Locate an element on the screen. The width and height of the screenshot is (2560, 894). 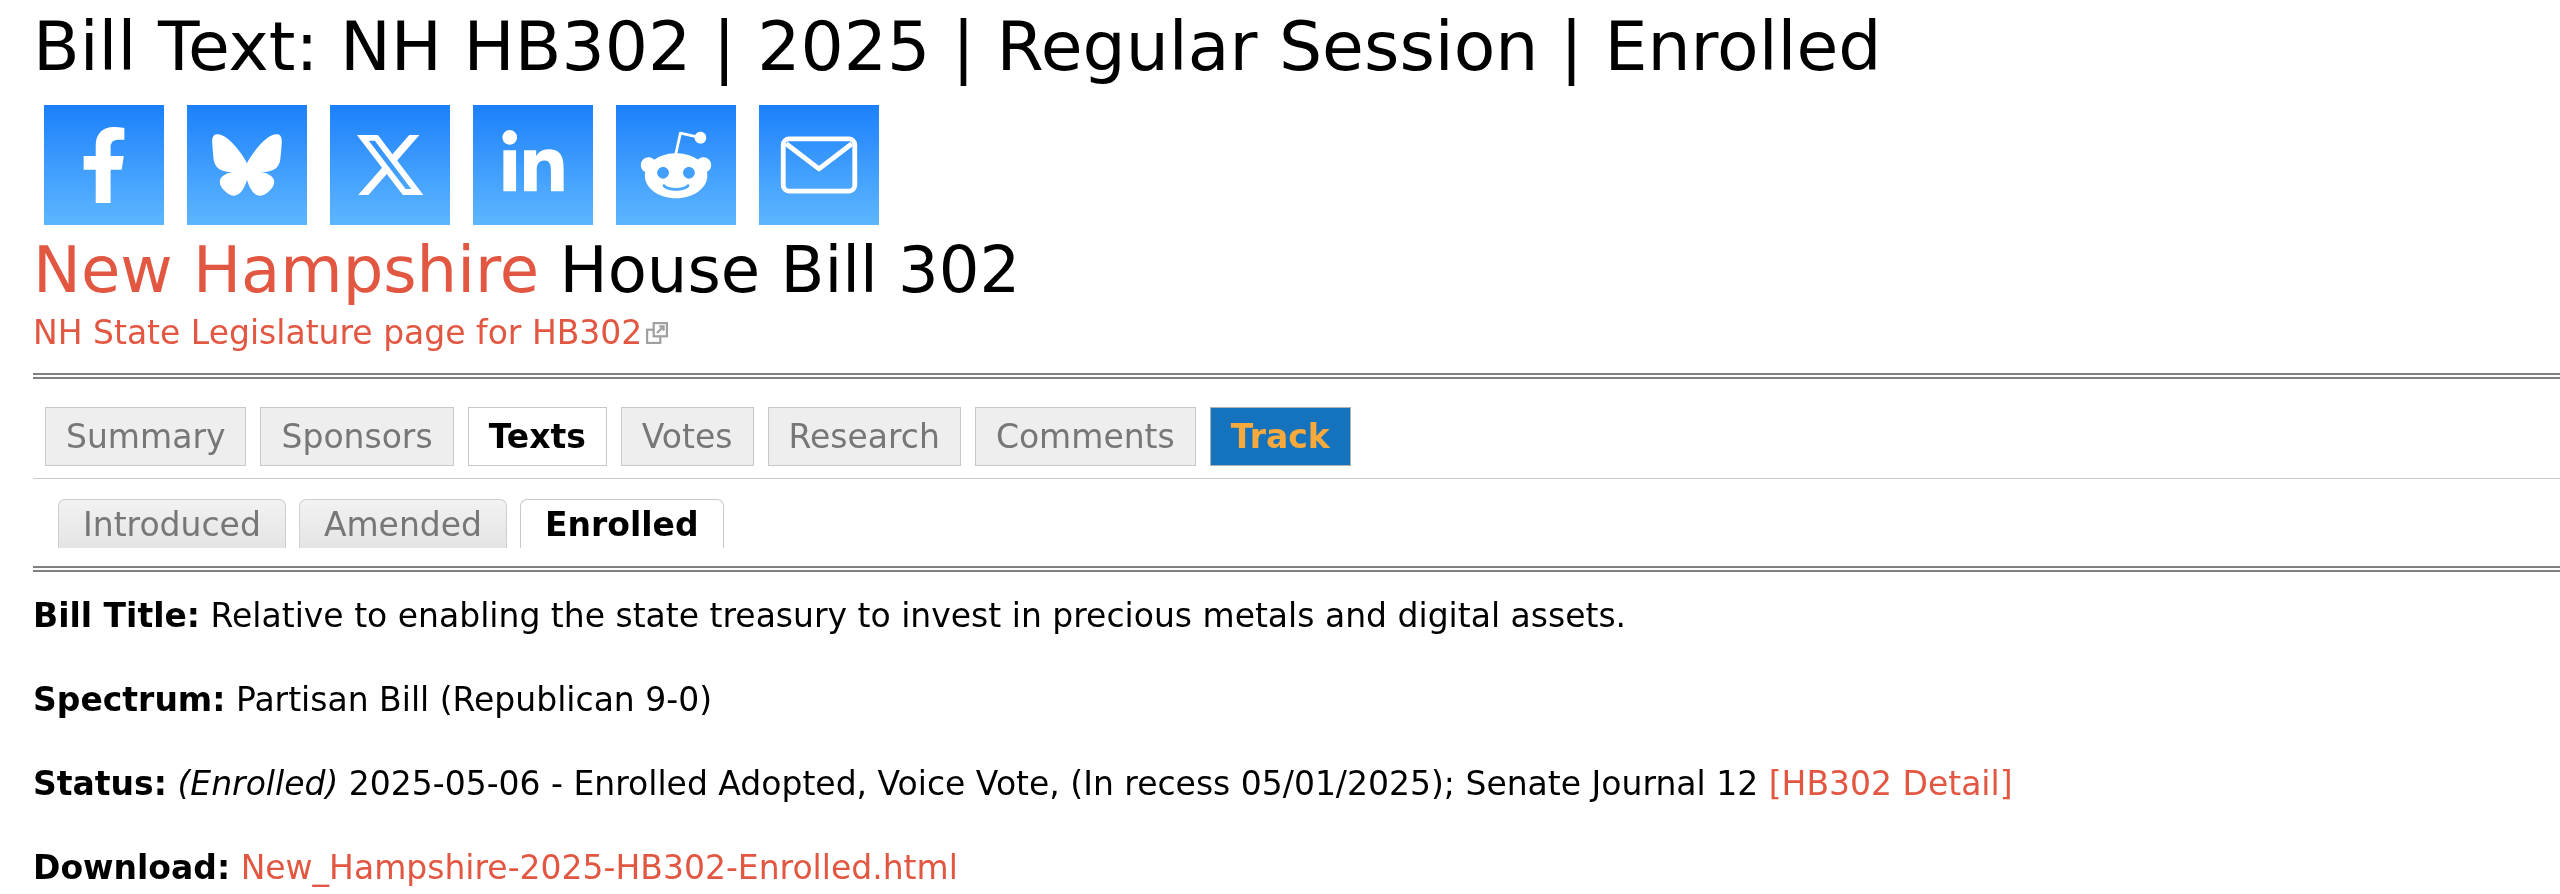
bill-heading: New Hampshire House Bill 302 is located at coordinates (527, 270).